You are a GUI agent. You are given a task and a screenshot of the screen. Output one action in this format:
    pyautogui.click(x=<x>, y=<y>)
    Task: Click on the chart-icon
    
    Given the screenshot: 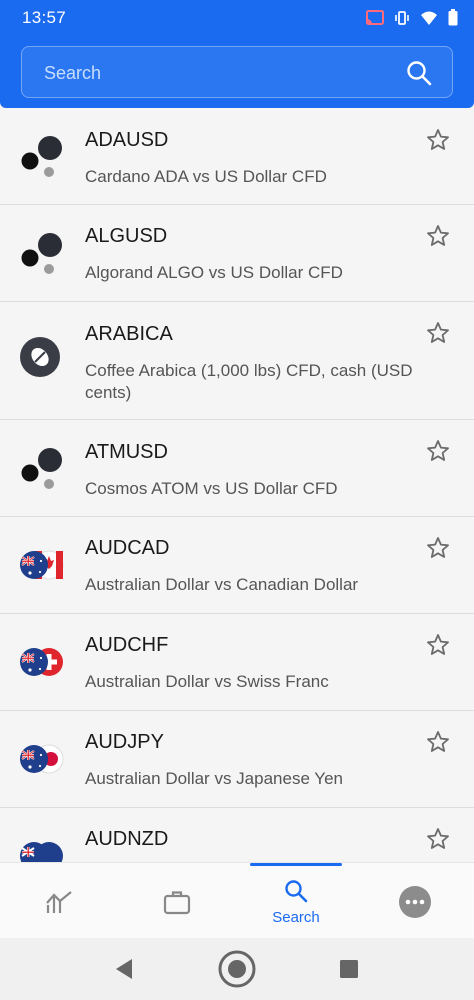 What is the action you would take?
    pyautogui.click(x=59, y=902)
    